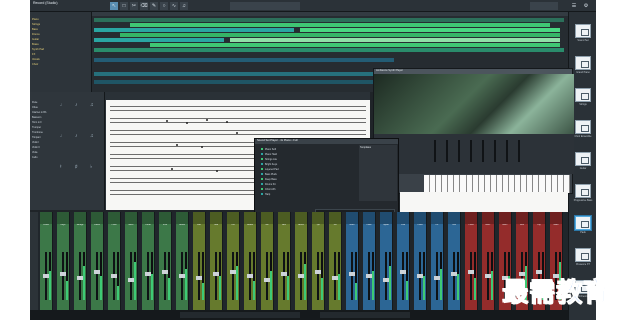 This screenshot has width=626, height=320. Describe the element at coordinates (61, 45) in the screenshot. I see `track-header: Brass` at that location.